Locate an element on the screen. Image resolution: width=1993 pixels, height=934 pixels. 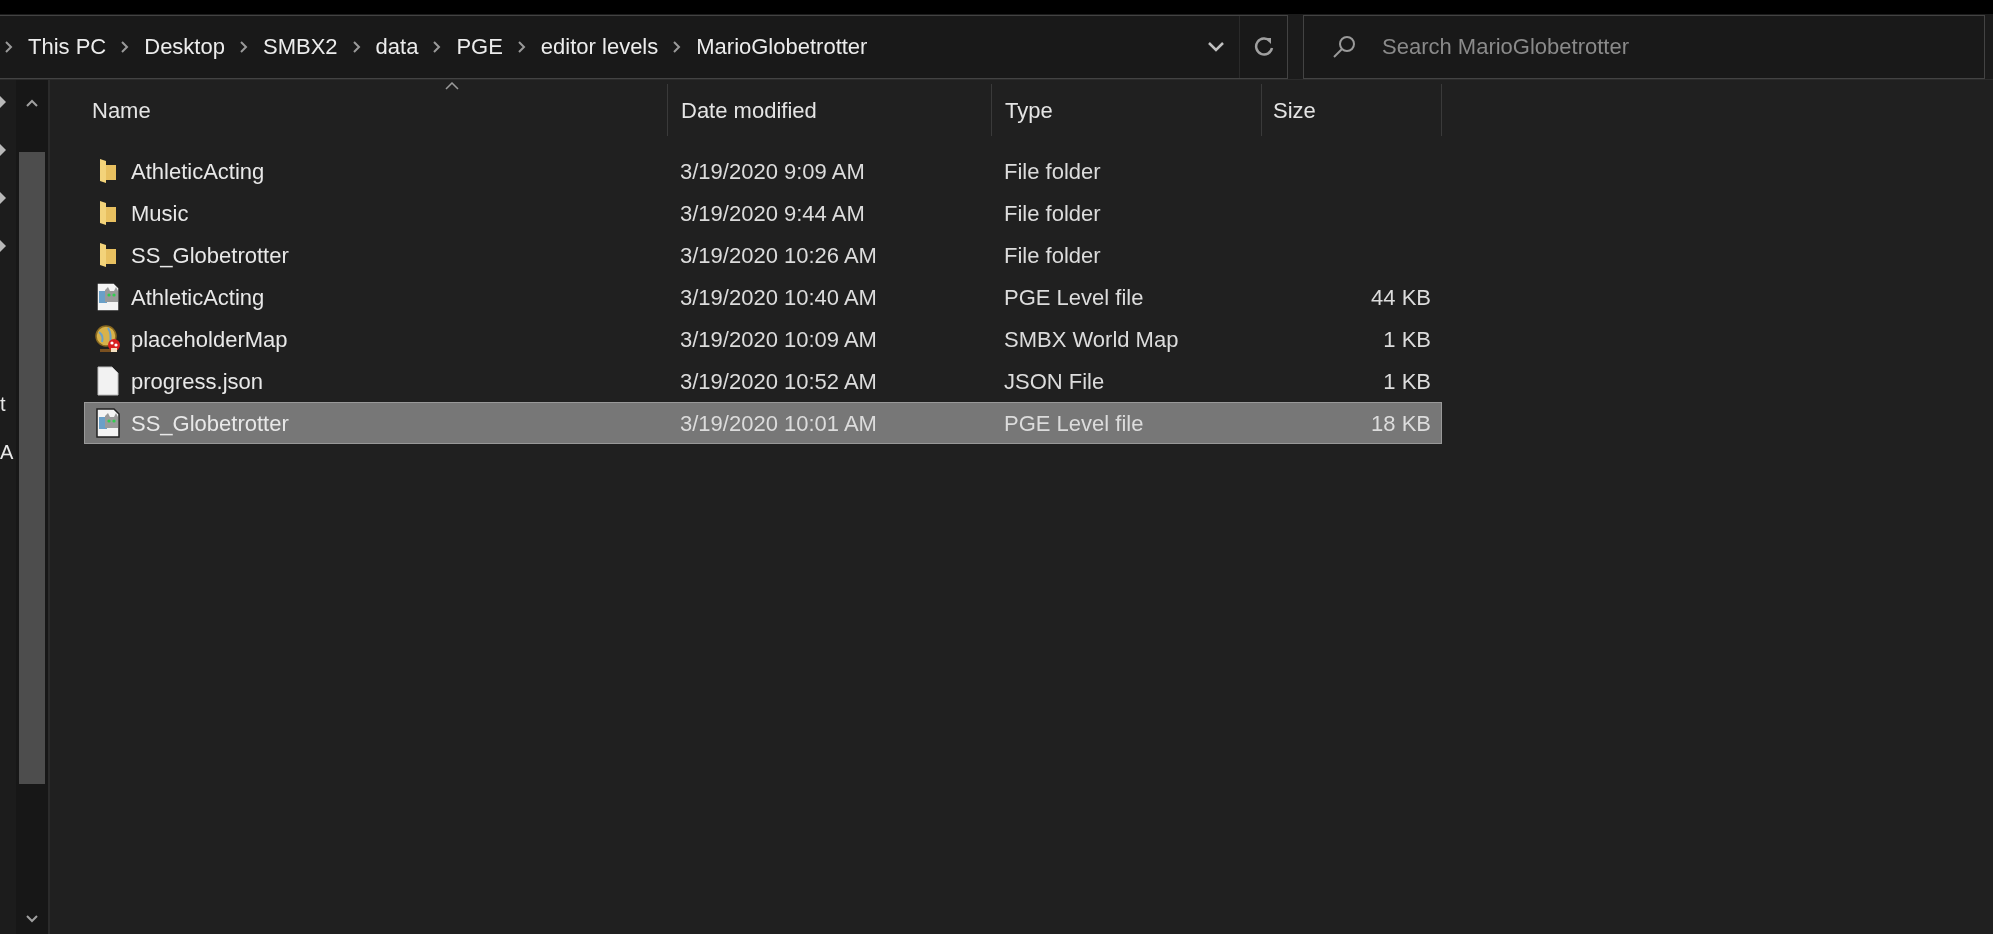
globe-mushroom-icon is located at coordinates (108, 339).